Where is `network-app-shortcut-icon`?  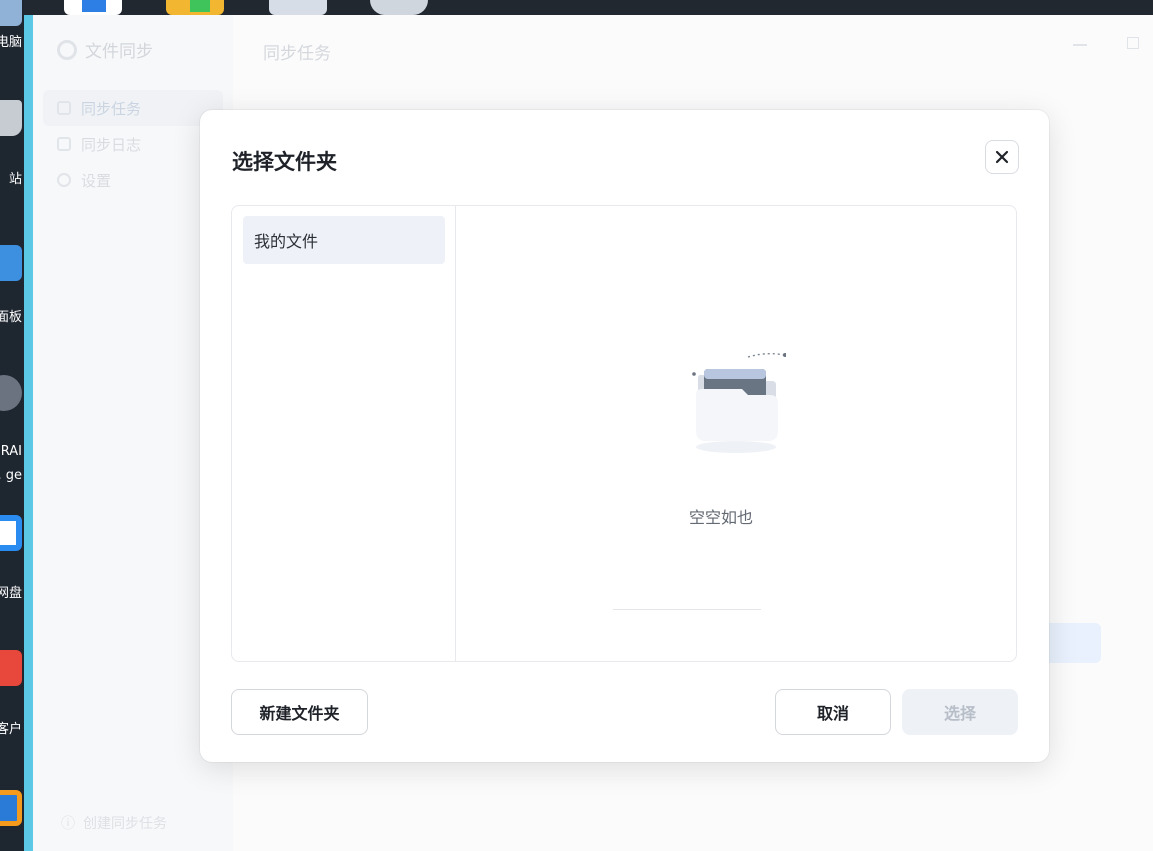
network-app-shortcut-icon is located at coordinates (298, 7).